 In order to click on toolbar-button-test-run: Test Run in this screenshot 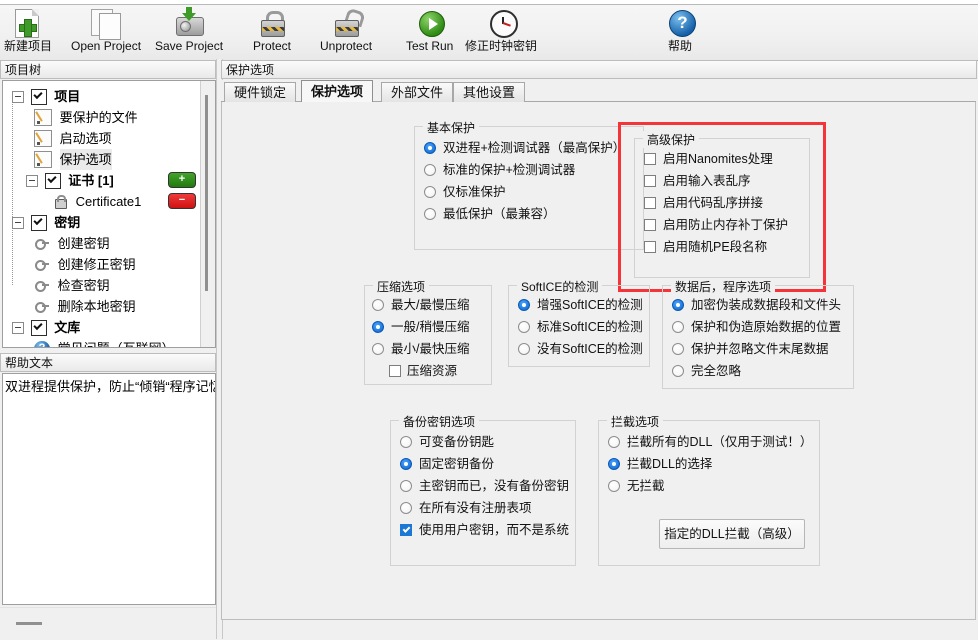, I will do `click(429, 30)`.